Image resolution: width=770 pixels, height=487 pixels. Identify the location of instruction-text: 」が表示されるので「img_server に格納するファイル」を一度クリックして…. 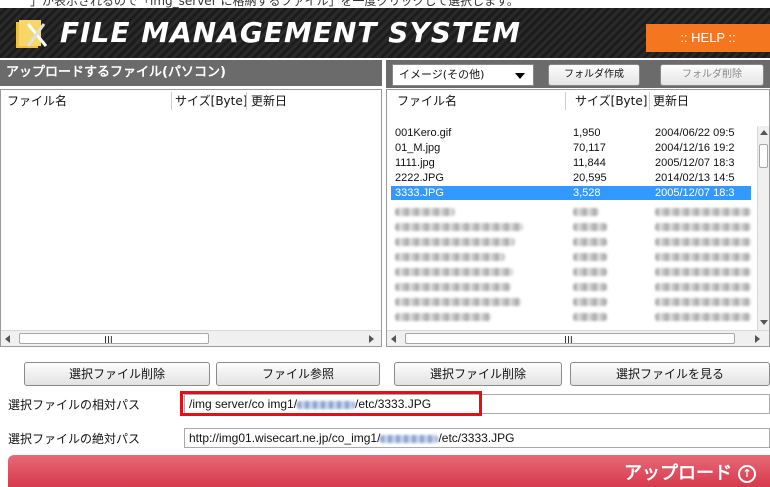
(274, 4).